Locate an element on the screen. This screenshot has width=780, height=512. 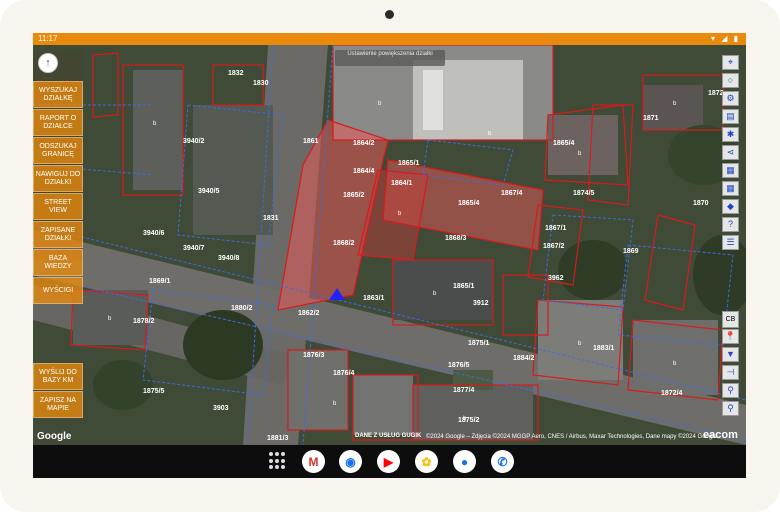
parcel-label: 3940/2 is located at coordinates (194, 141).